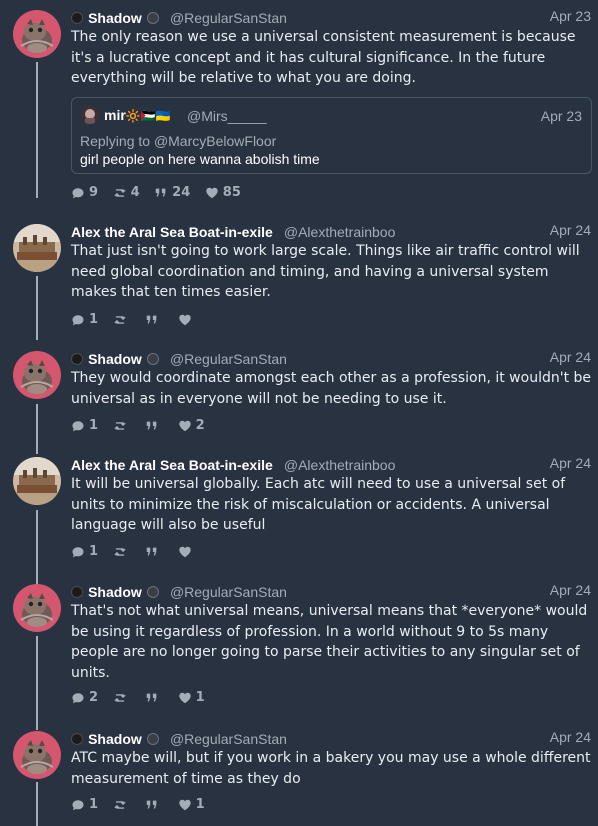 Image resolution: width=598 pixels, height=826 pixels. I want to click on action-bar: 9 4 24 85, so click(161, 193).